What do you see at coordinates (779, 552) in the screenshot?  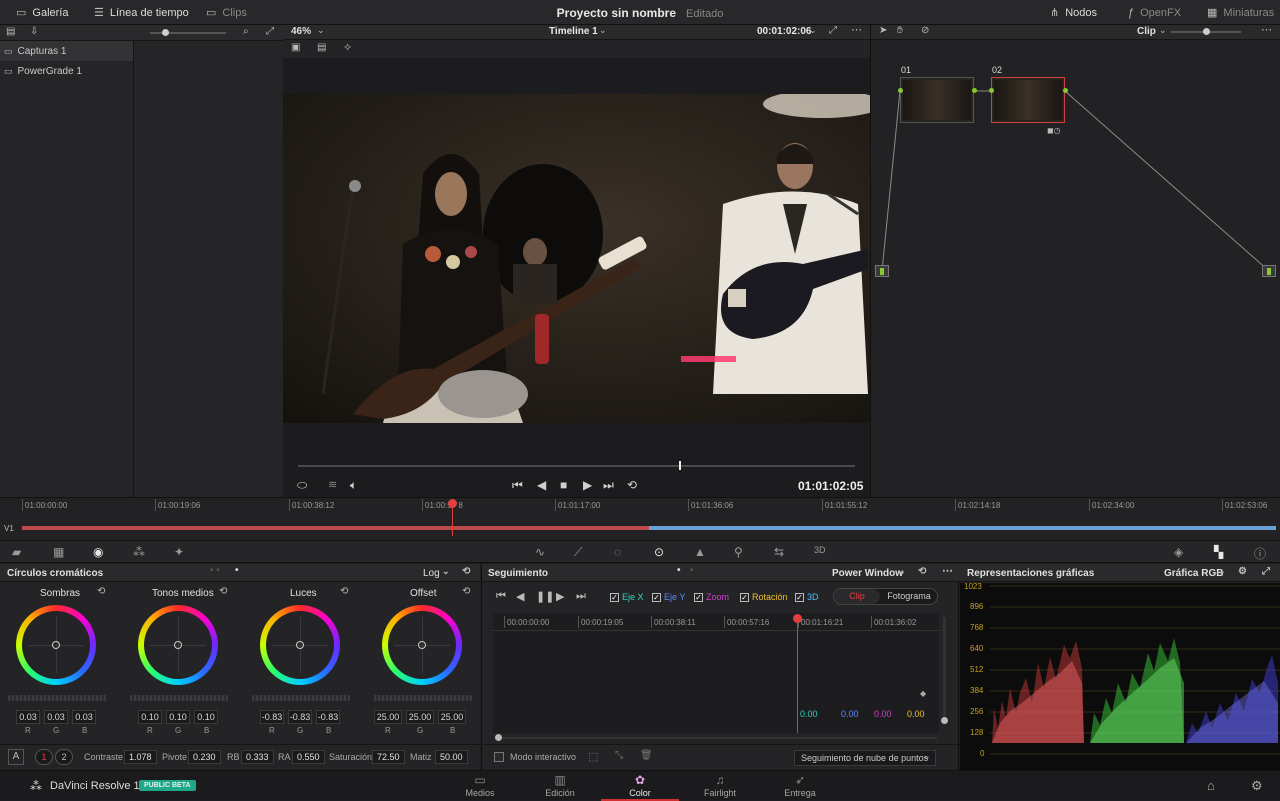 I see `sizing-icon: ⇆` at bounding box center [779, 552].